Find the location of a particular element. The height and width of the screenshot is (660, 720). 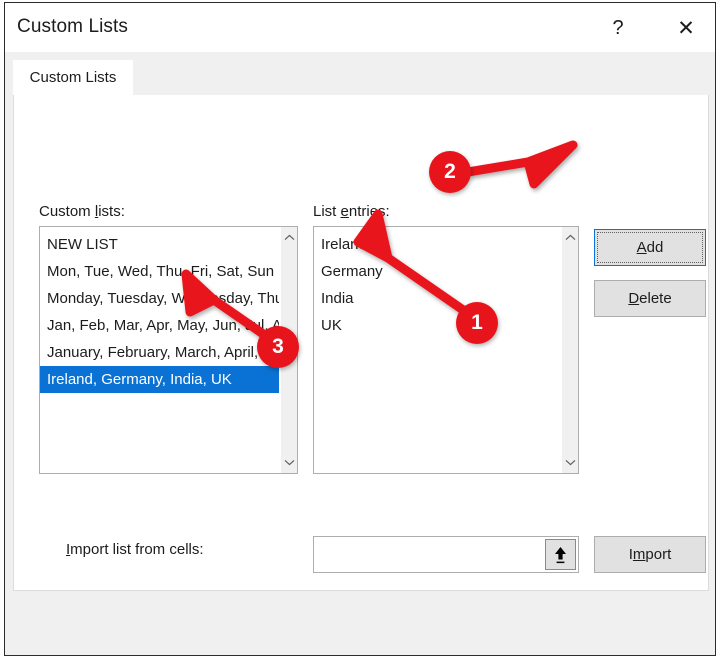

list-entry-item: UK is located at coordinates (437, 325).